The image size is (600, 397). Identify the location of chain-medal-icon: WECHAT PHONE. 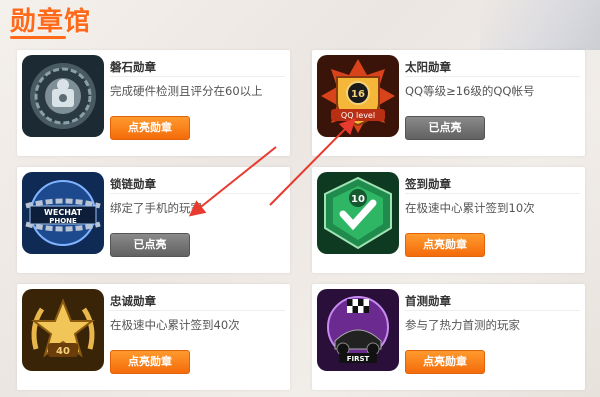
(63, 213).